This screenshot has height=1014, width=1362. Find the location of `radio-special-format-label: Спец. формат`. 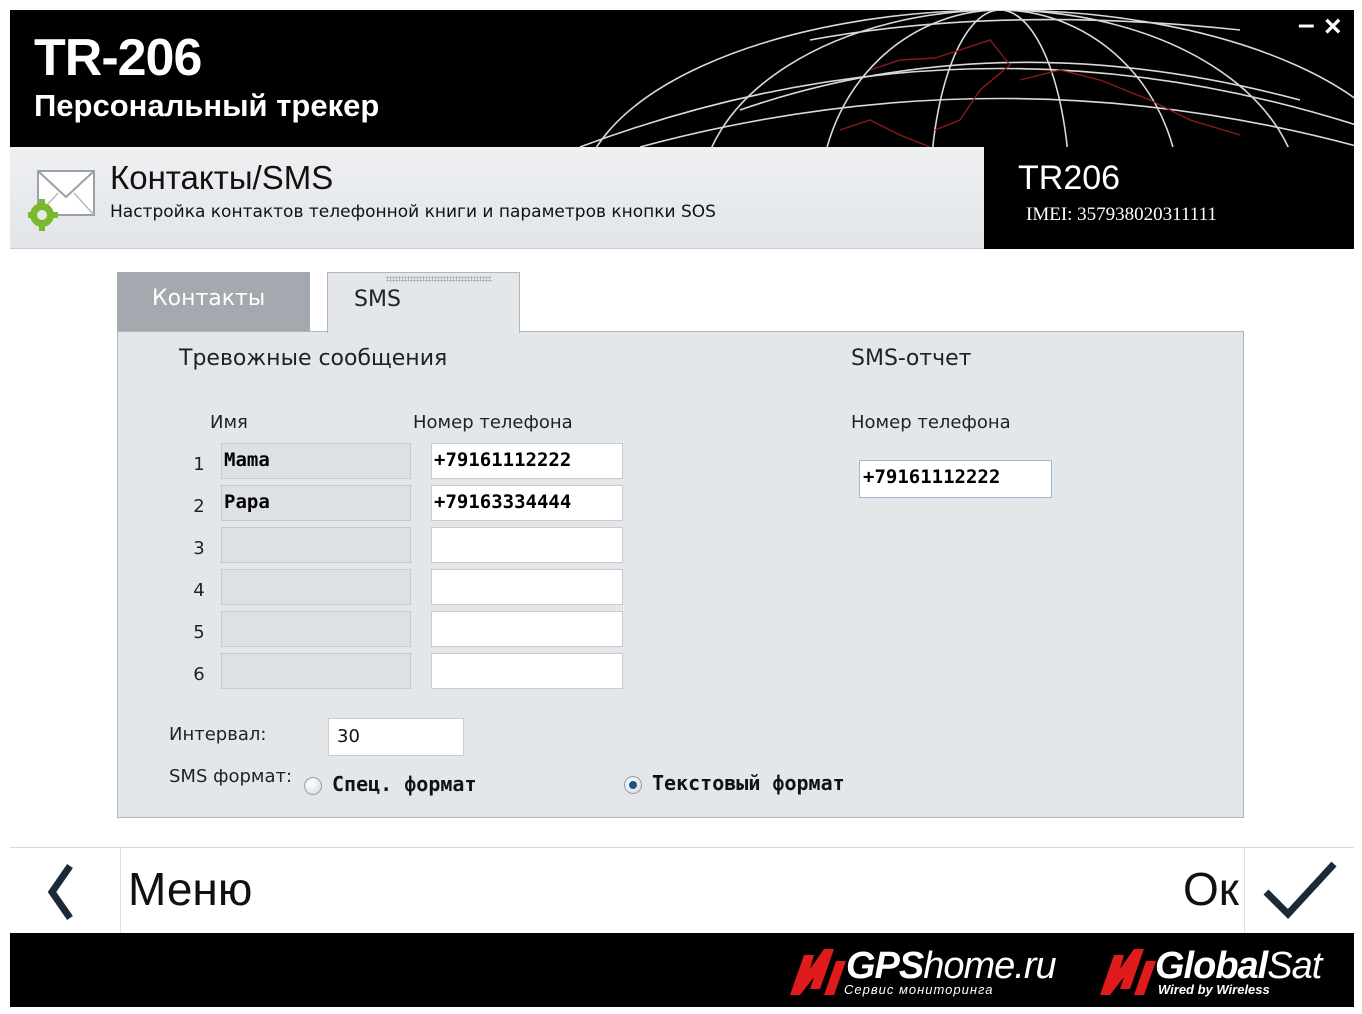

radio-special-format-label: Спец. формат is located at coordinates (404, 784).